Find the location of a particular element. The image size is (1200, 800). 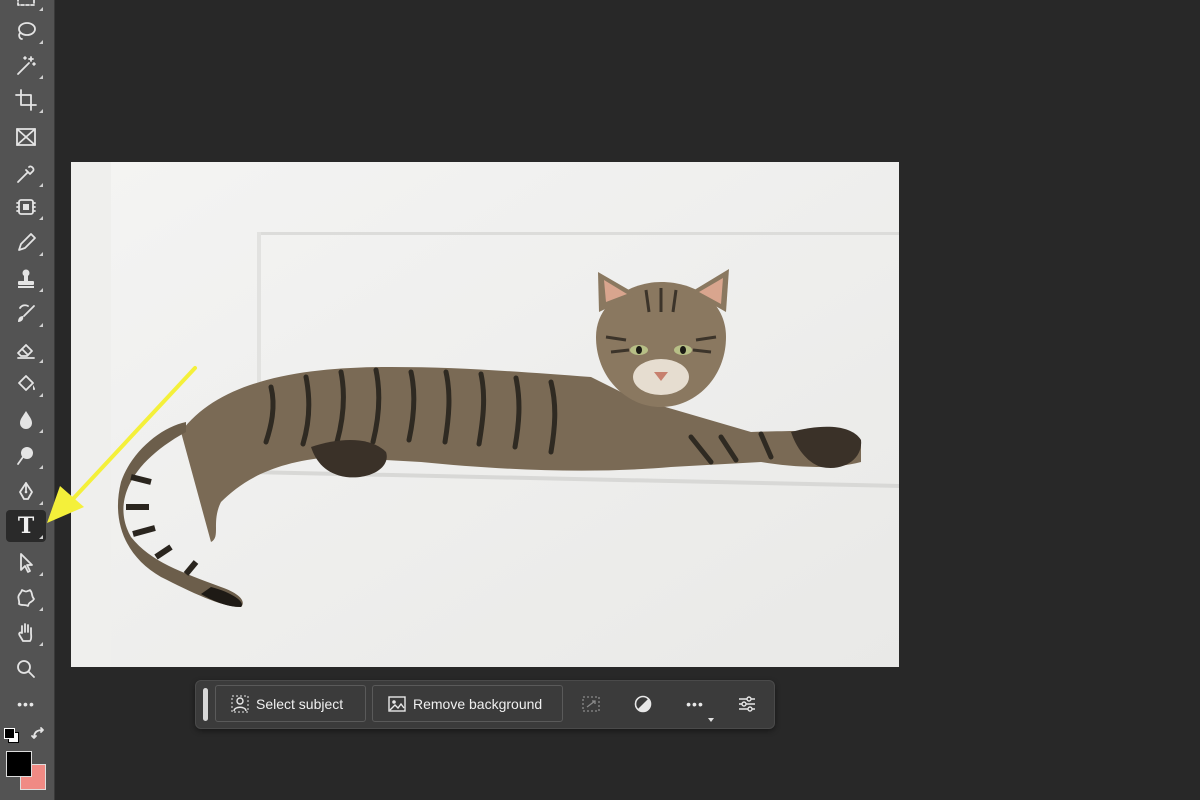

magic-wand-tool is located at coordinates (26, 66).